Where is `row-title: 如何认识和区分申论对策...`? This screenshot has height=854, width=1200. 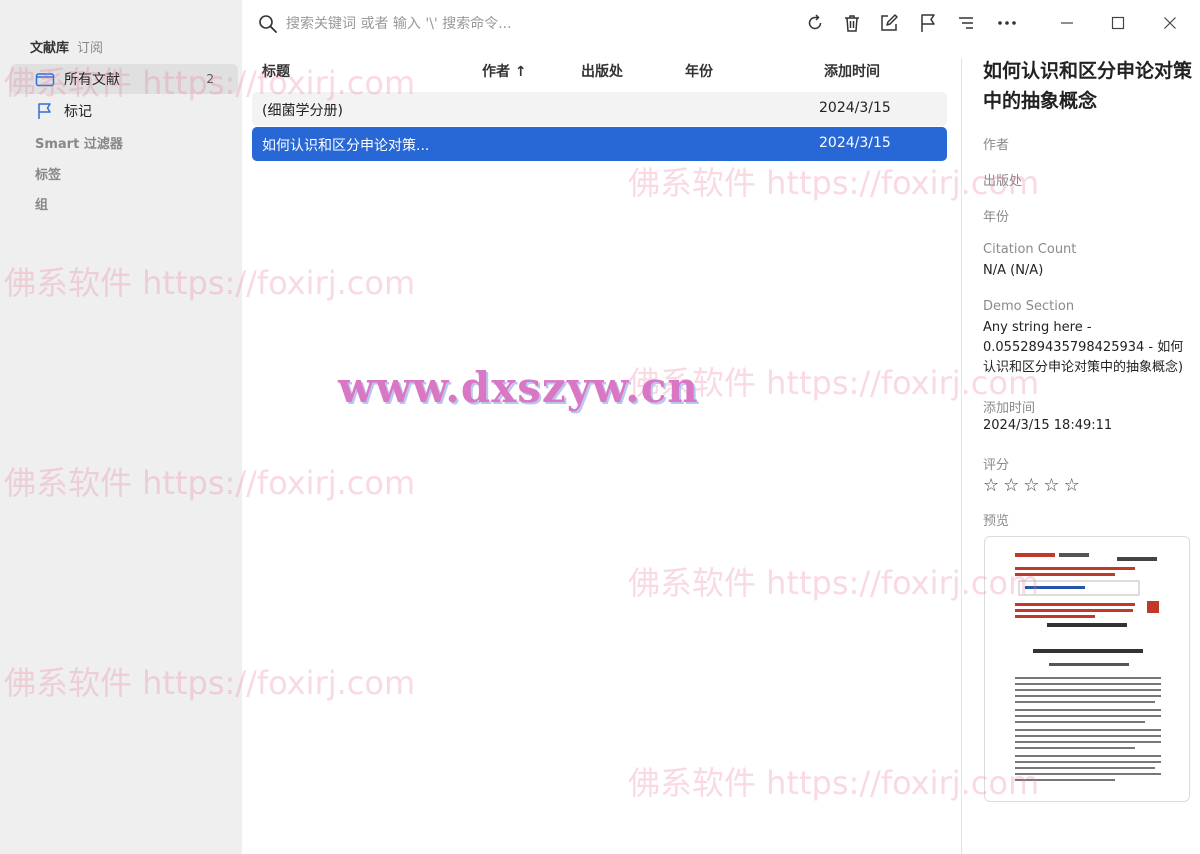
row-title: 如何认识和区分申论对策... is located at coordinates (346, 146).